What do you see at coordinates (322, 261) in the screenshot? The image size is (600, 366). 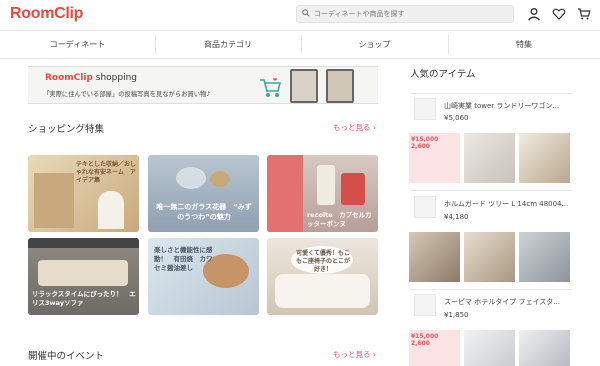 I see `feature-card-label: 可愛くて優秀！もこもこ座椅子のとこが好き！` at bounding box center [322, 261].